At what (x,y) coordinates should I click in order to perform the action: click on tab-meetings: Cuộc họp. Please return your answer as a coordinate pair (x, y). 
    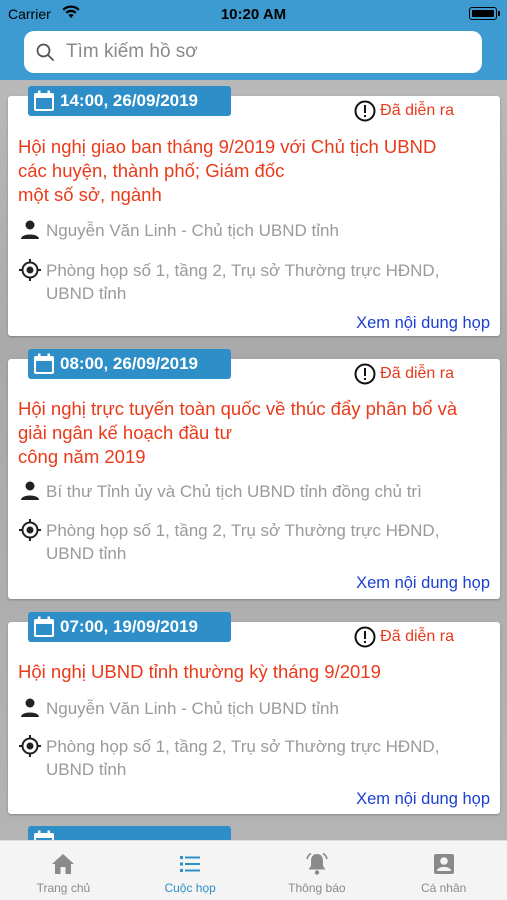
    Looking at the image, I should click on (190, 870).